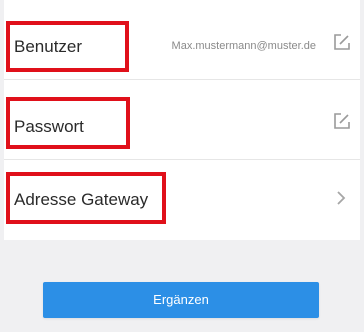 This screenshot has height=332, width=364. I want to click on highlight-box-gateway, so click(86, 198).